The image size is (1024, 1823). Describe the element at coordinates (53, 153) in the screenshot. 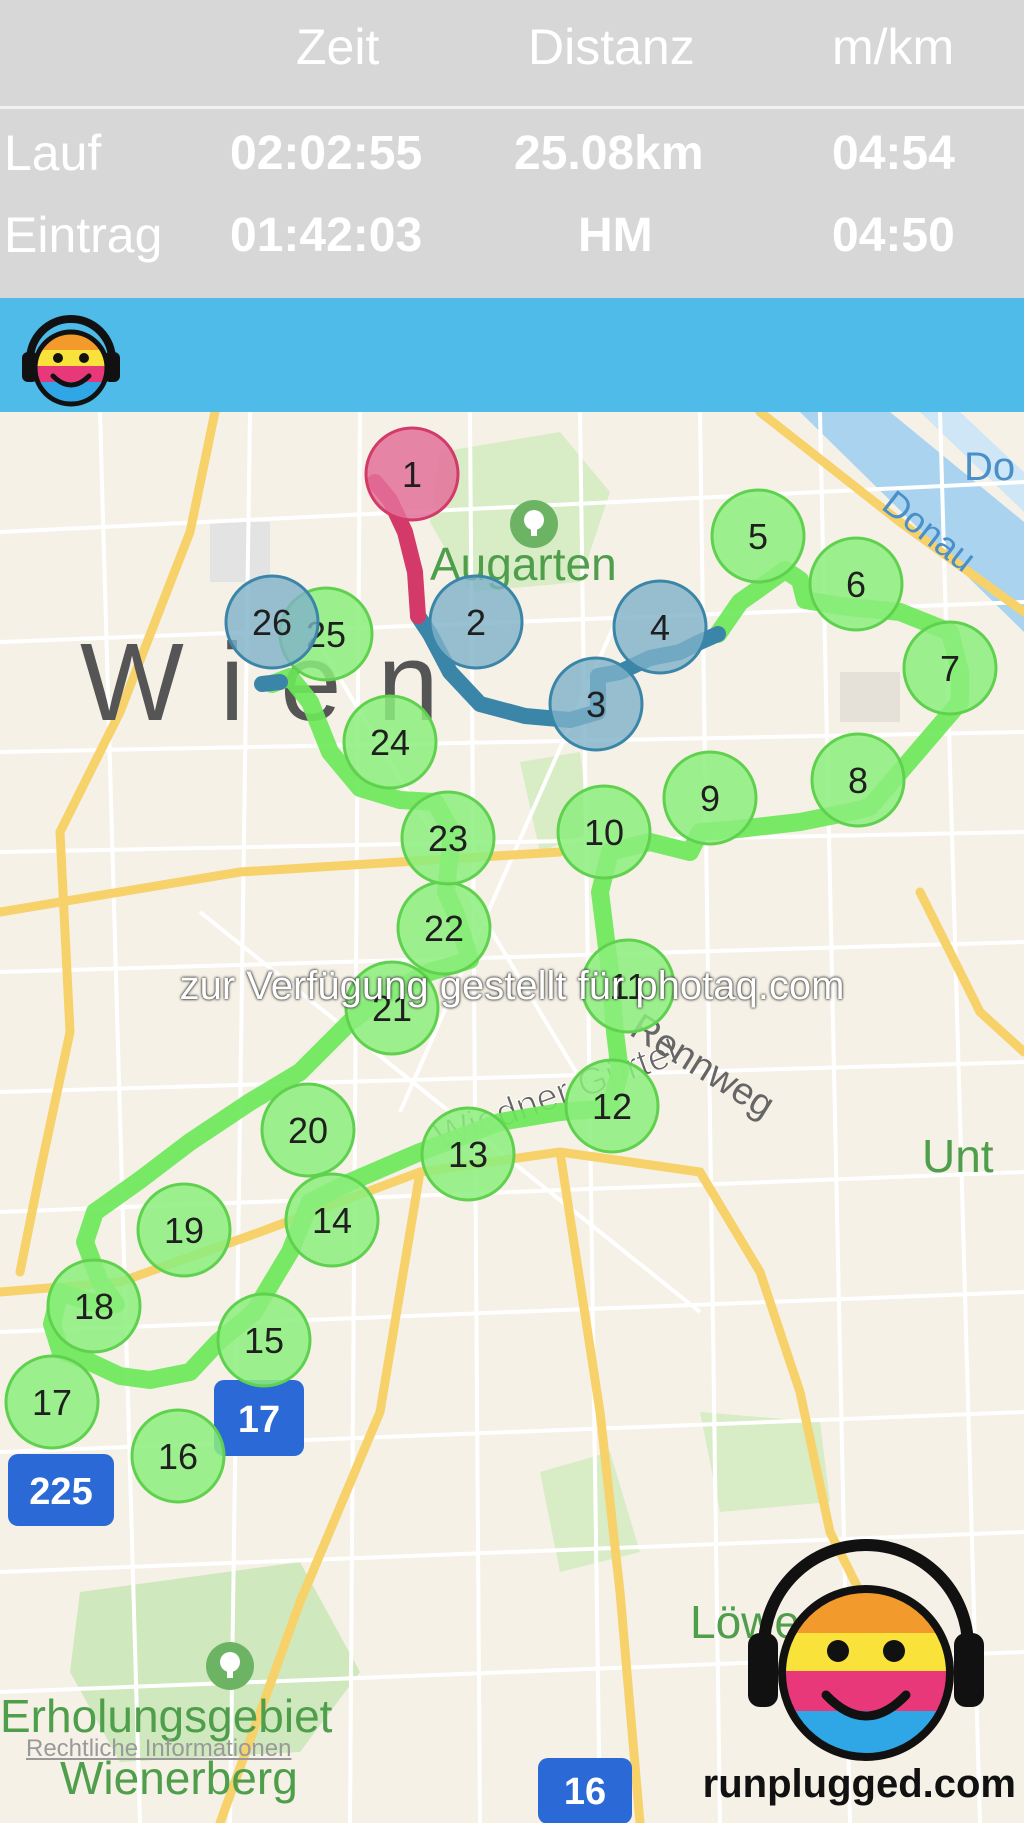

I see `row-label-lauf: Lauf` at that location.